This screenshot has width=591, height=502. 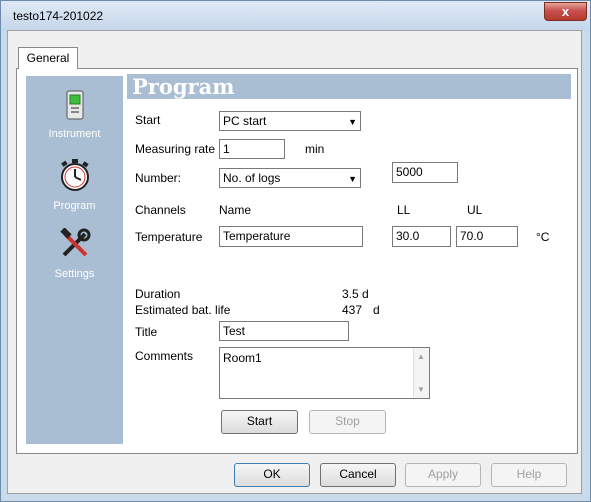 I want to click on channel-name-input: Temperature, so click(x=291, y=236).